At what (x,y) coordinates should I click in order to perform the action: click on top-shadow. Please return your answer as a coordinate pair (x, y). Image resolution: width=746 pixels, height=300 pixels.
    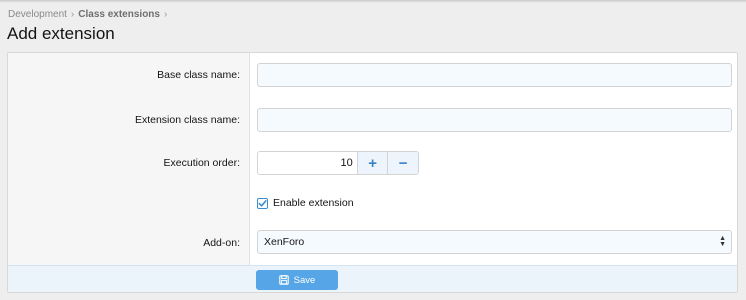
    Looking at the image, I should click on (373, 1).